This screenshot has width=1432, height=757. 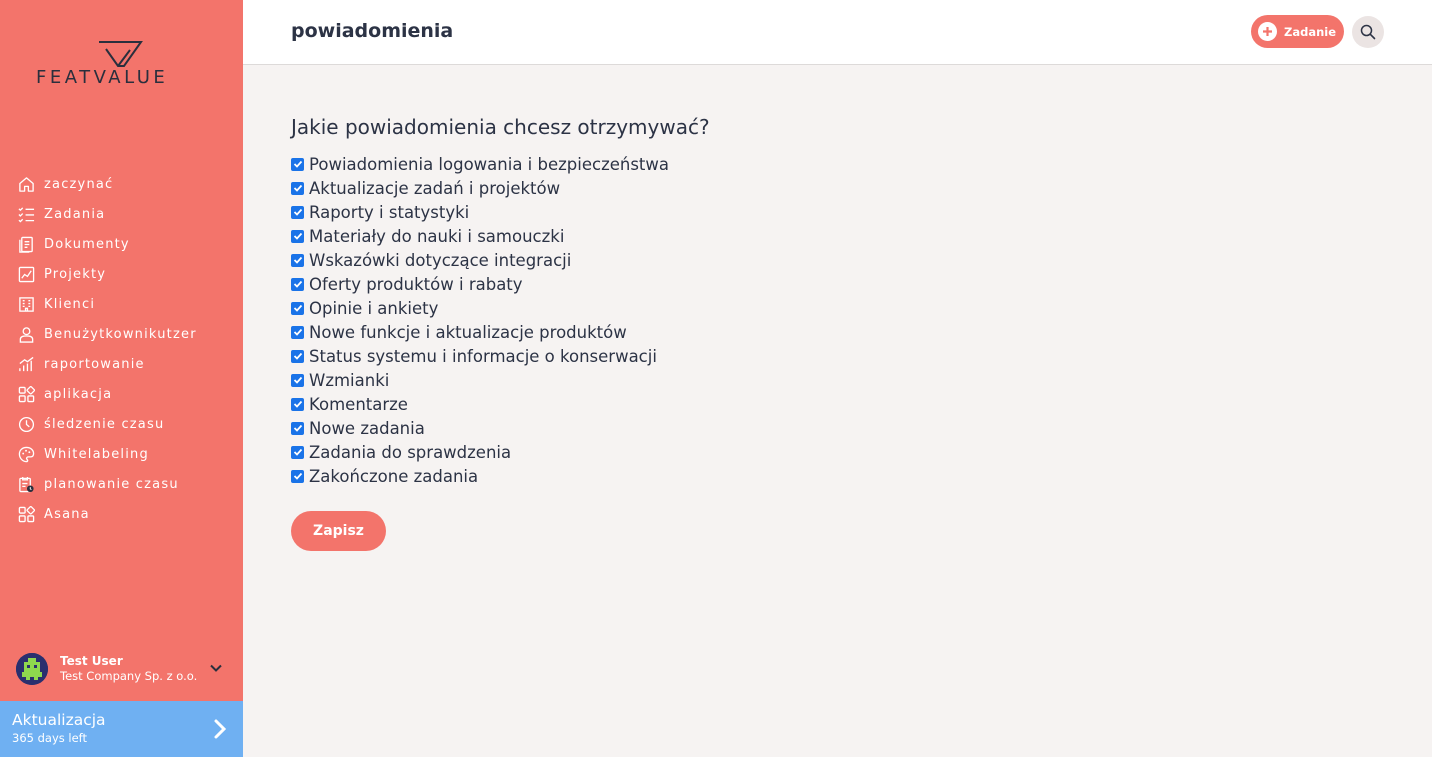 I want to click on search-icon, so click(x=1368, y=32).